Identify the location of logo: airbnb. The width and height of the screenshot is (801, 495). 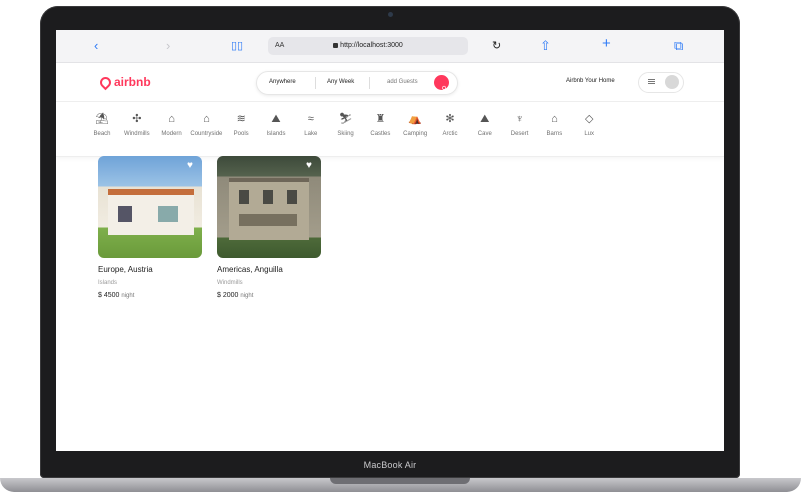
(124, 82).